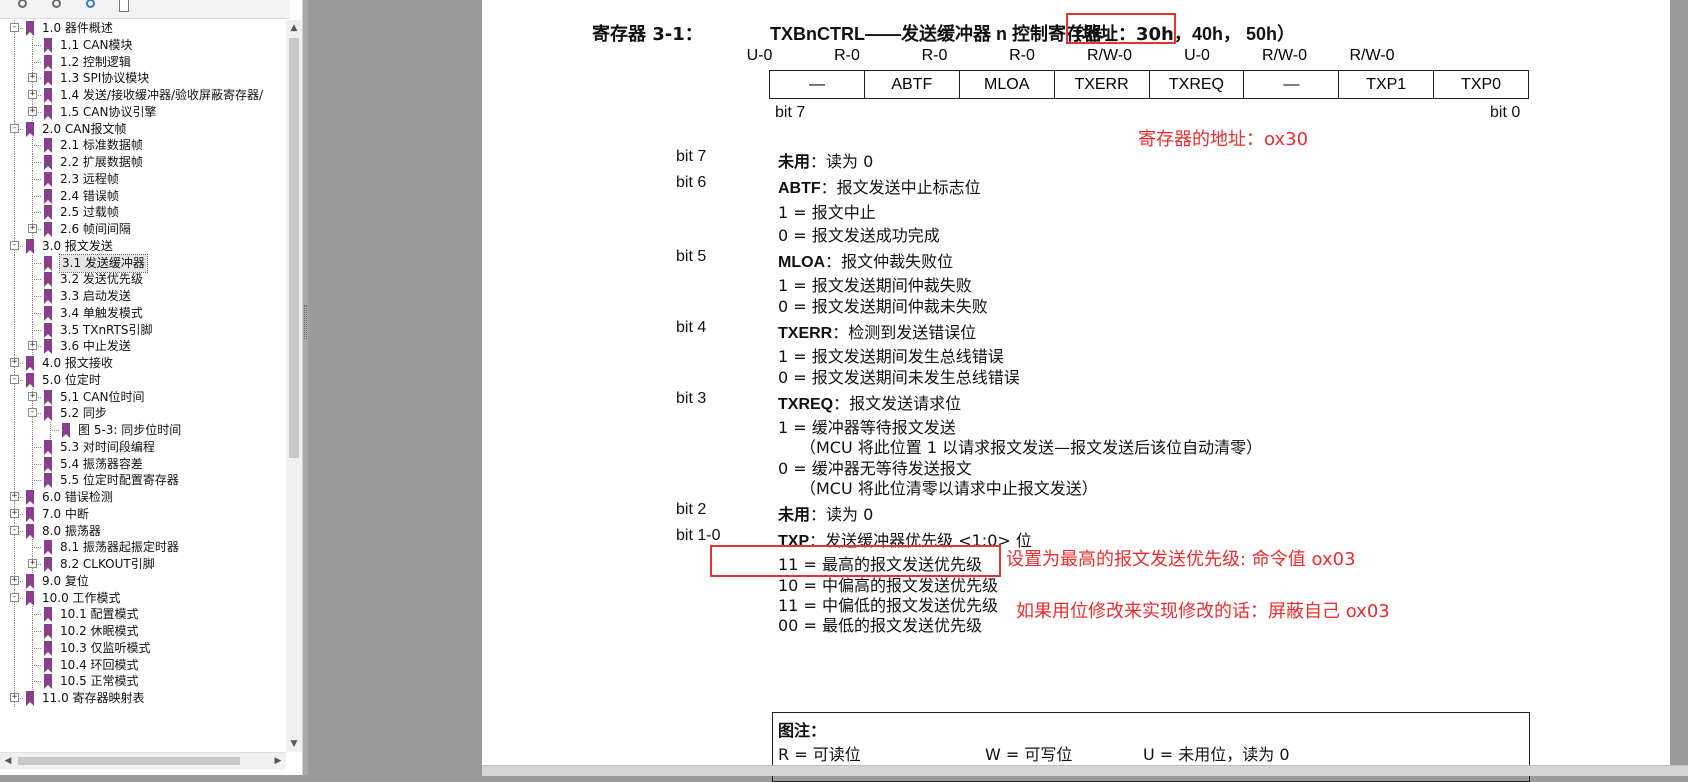 This screenshot has width=1688, height=782. Describe the element at coordinates (294, 744) in the screenshot. I see `scroll-down-icon: ▼` at that location.